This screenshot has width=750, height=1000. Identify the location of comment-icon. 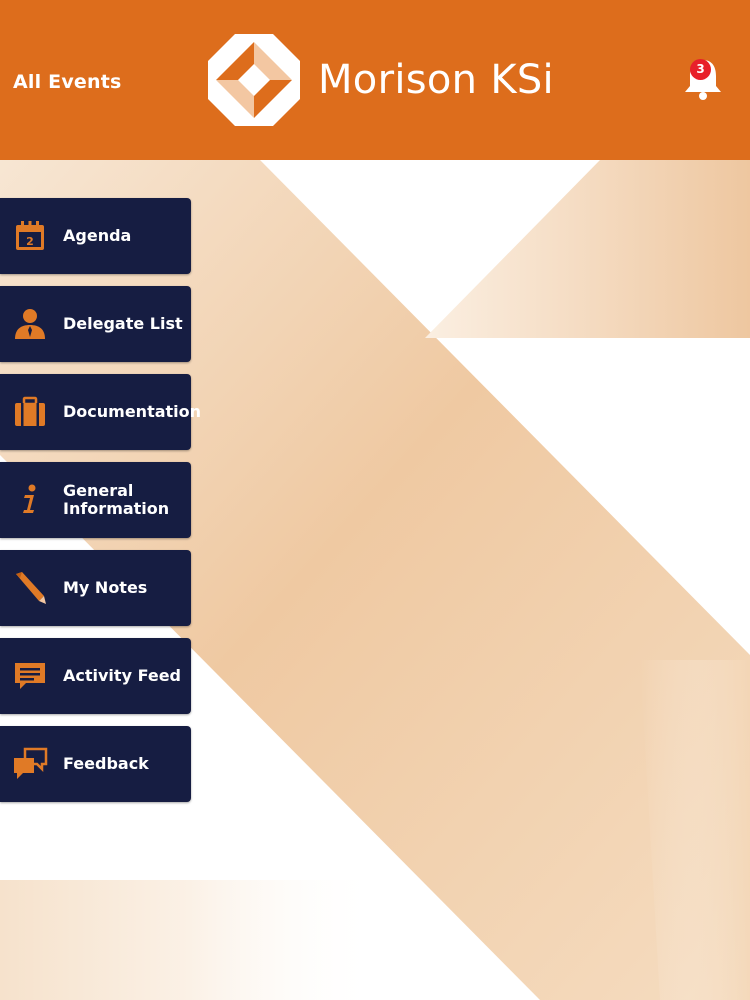
(30, 676).